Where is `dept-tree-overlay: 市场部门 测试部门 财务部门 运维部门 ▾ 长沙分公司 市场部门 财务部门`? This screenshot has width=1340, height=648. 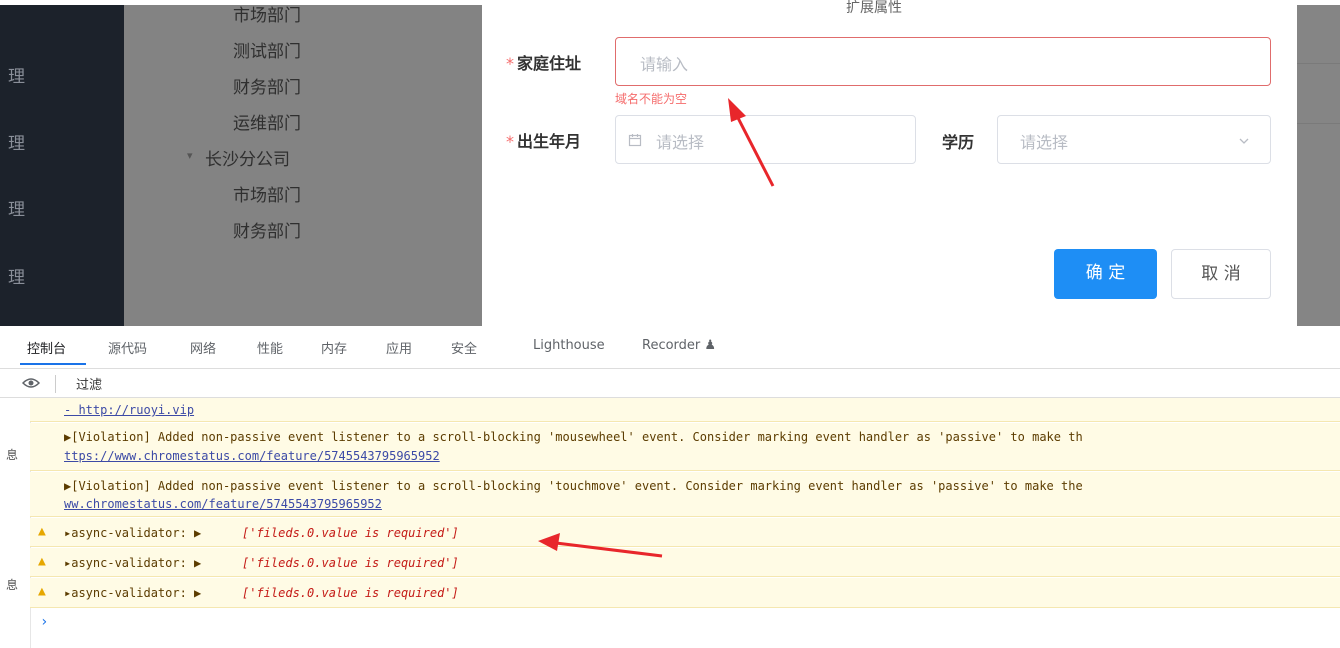 dept-tree-overlay: 市场部门 测试部门 财务部门 运维部门 ▾ 长沙分公司 市场部门 财务部门 is located at coordinates (303, 165).